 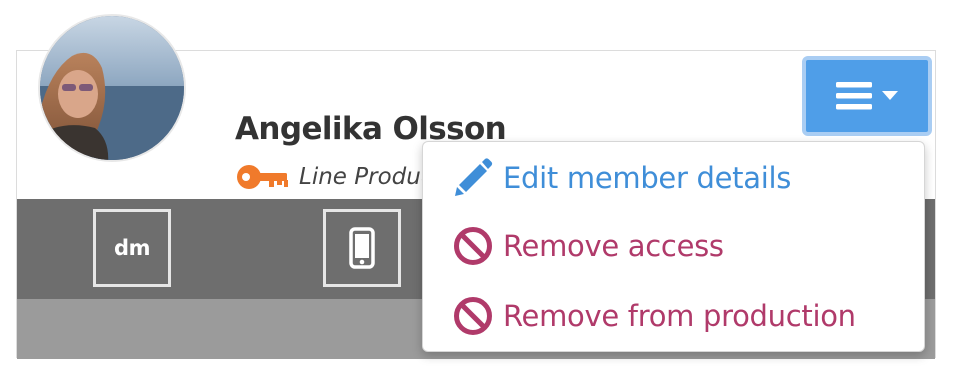 What do you see at coordinates (474, 177) in the screenshot?
I see `pencil-icon` at bounding box center [474, 177].